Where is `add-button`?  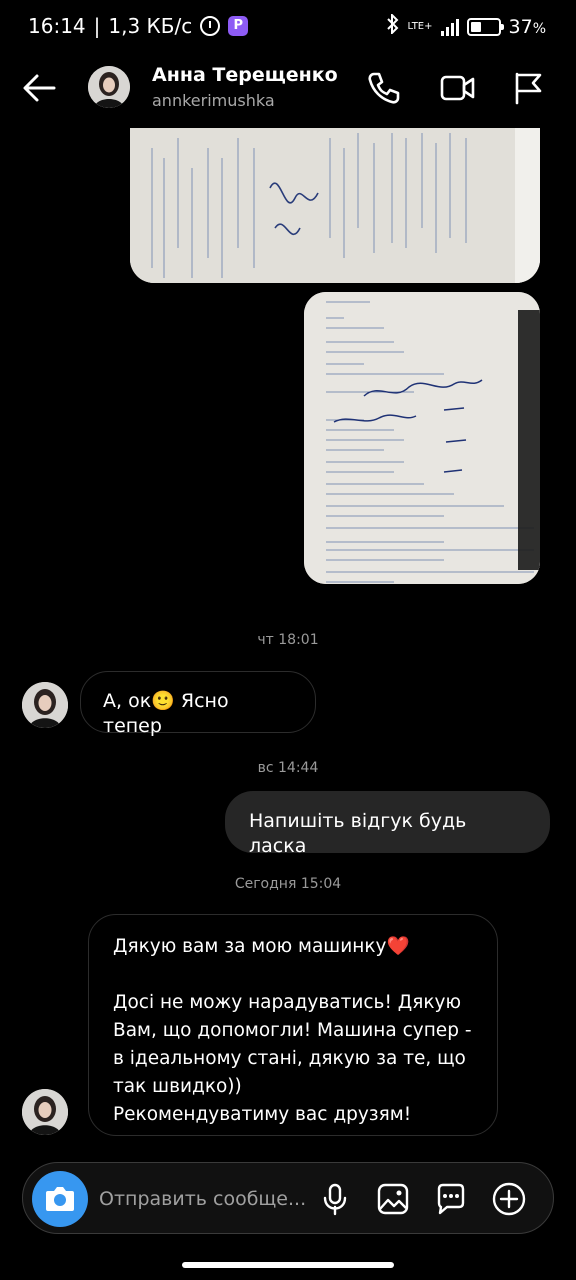 add-button is located at coordinates (509, 1199).